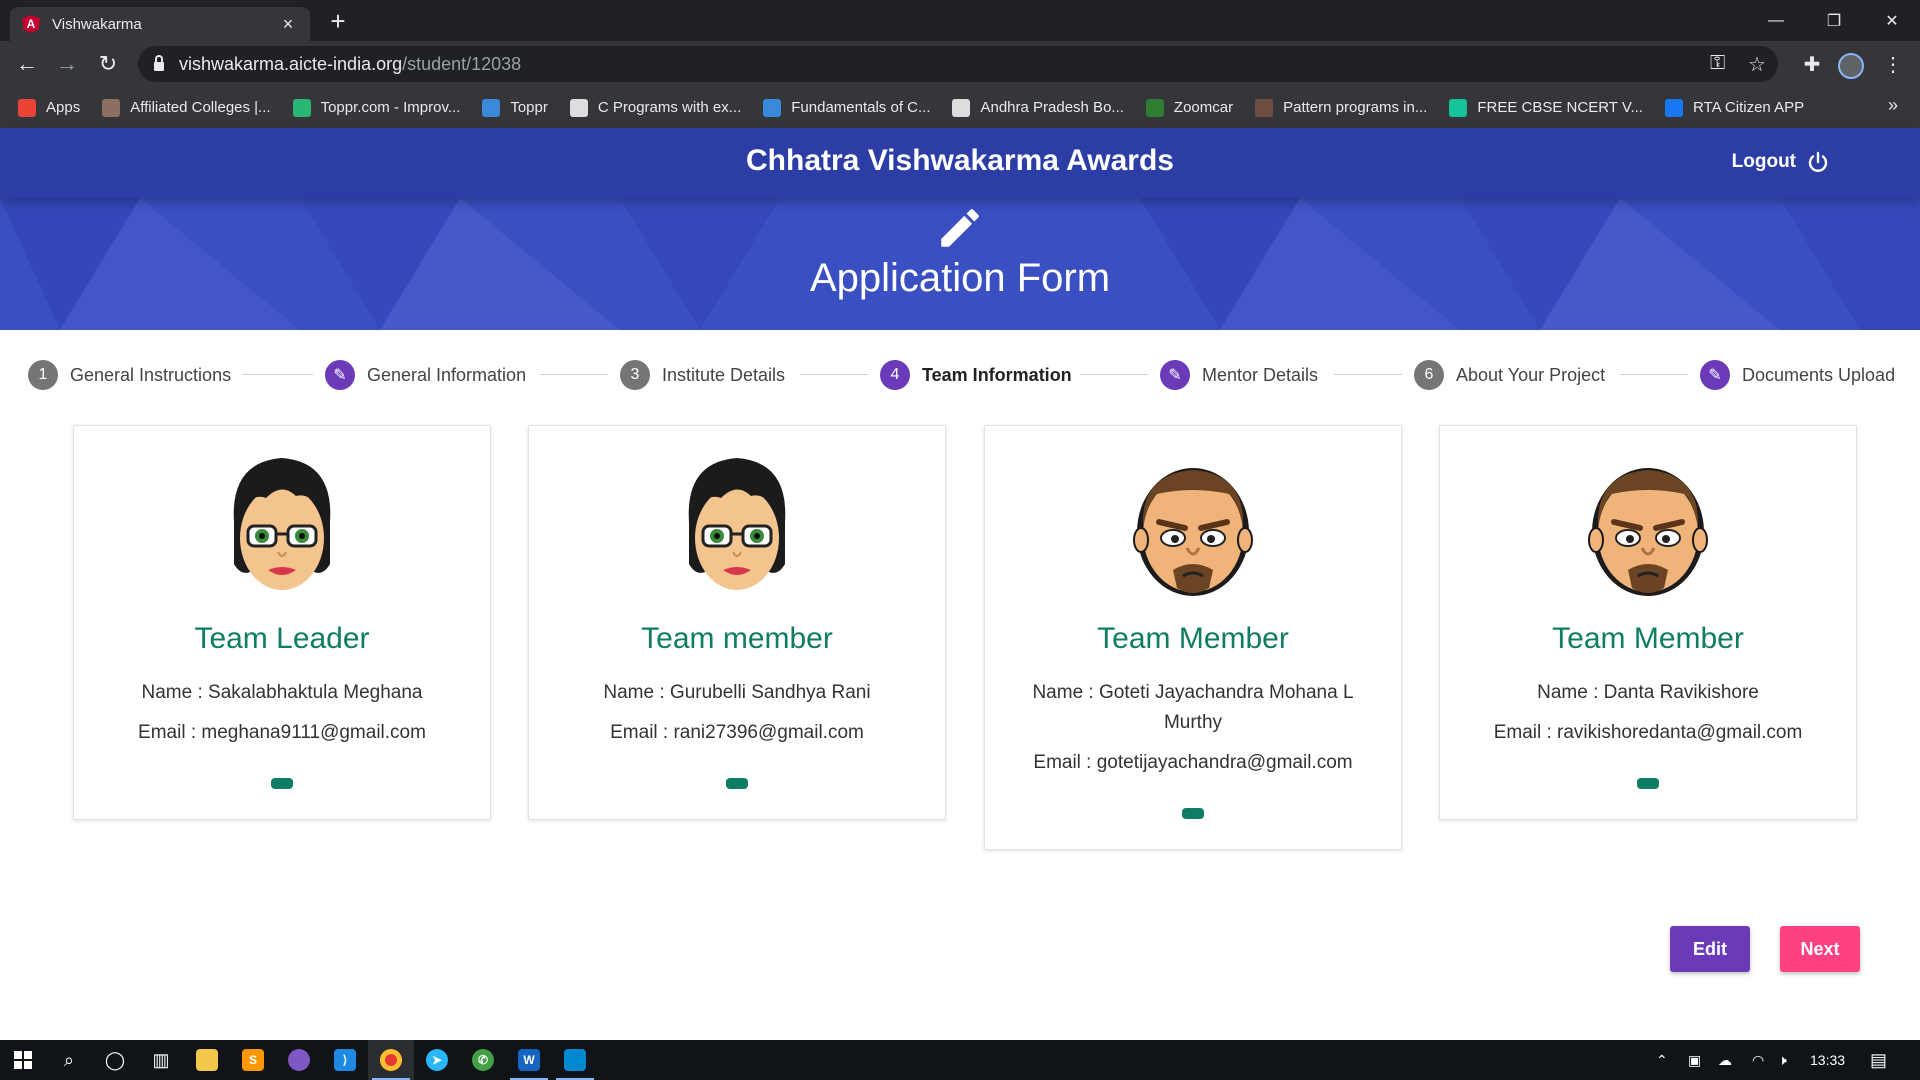  I want to click on step-about-your-project: 6 About Your Project, so click(1509, 375).